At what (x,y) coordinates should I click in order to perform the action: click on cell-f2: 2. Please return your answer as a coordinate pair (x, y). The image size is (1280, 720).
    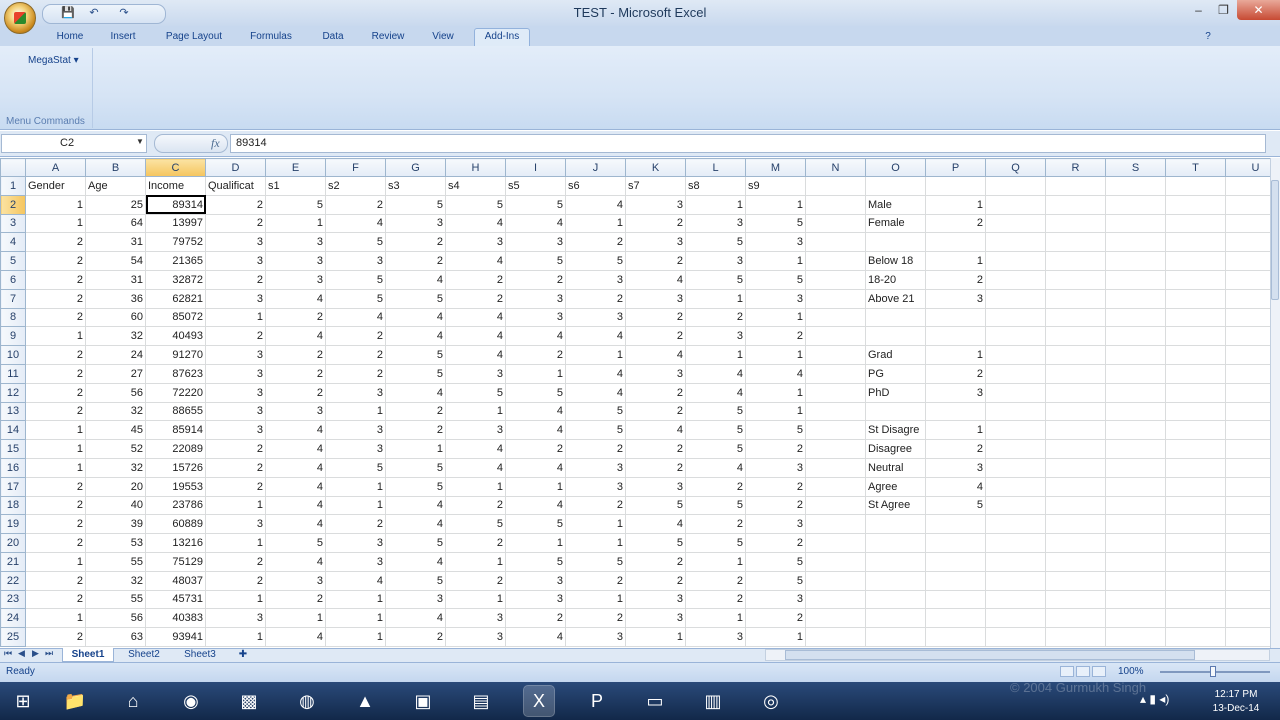
    Looking at the image, I should click on (355, 204).